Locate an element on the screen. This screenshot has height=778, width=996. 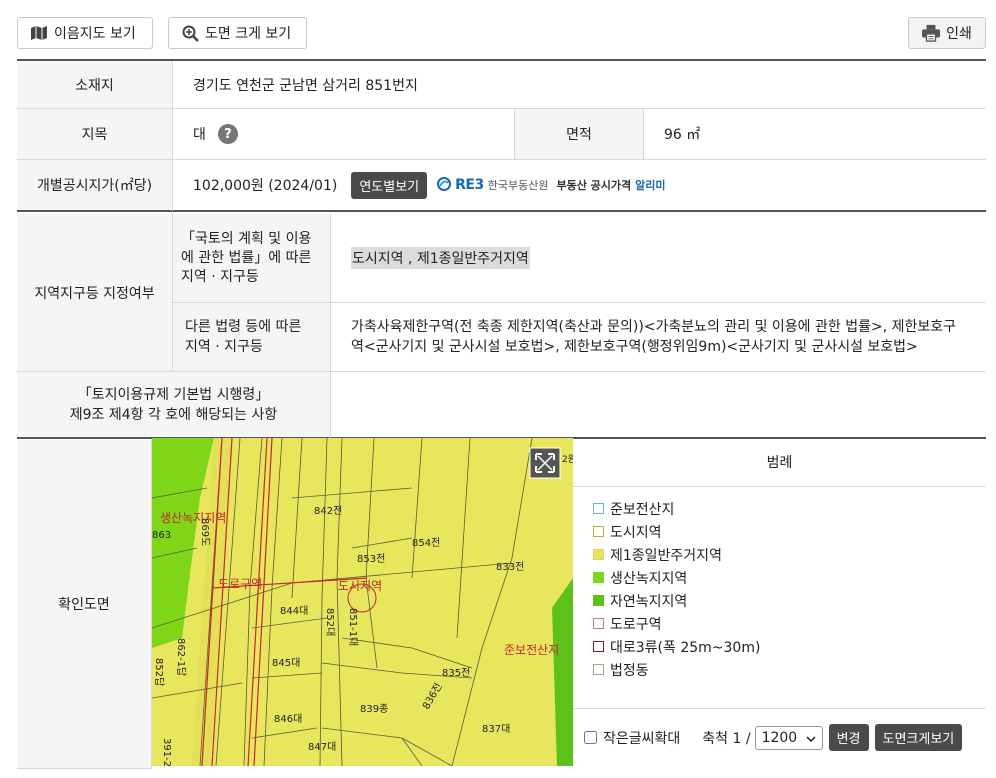
reb-service-b: 알리미 is located at coordinates (650, 185).